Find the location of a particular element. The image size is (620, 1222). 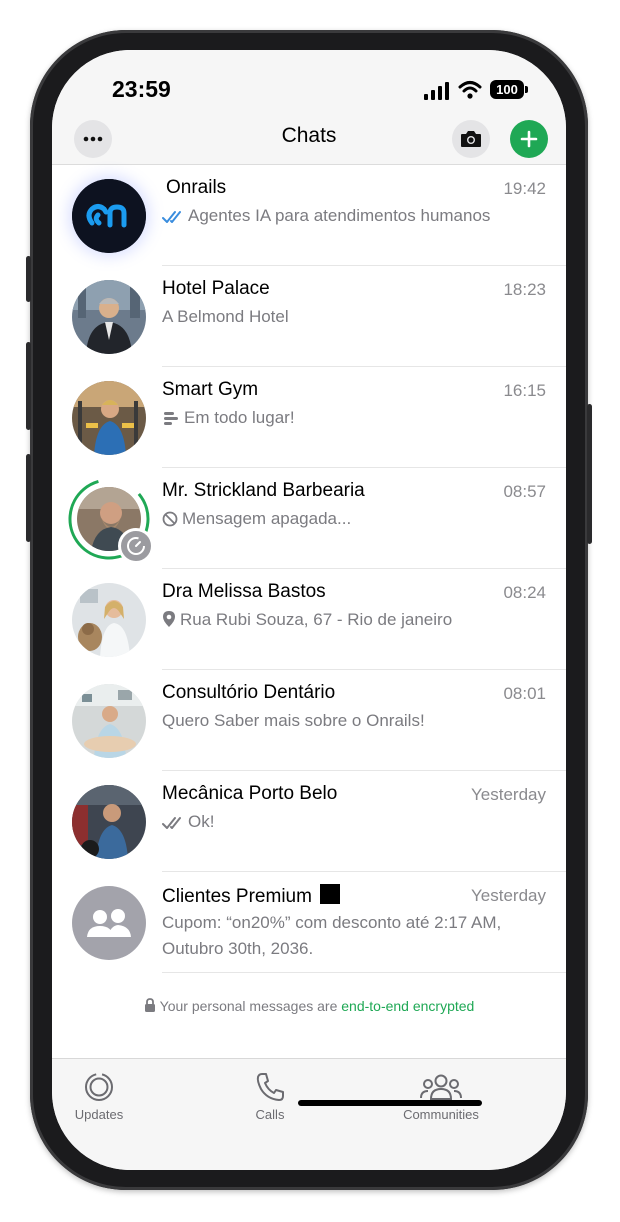

avatar-consultorio is located at coordinates (109, 721).